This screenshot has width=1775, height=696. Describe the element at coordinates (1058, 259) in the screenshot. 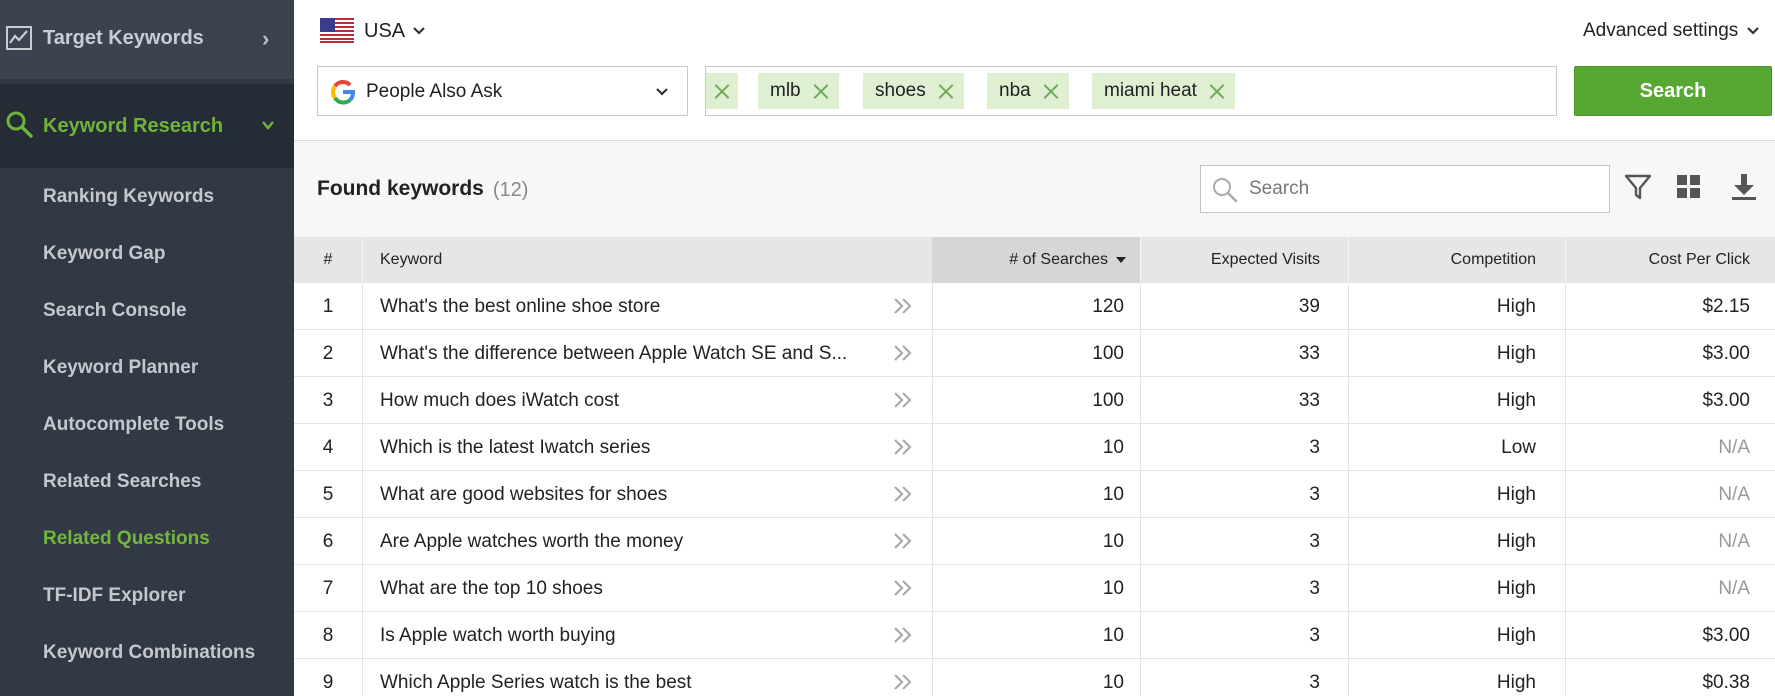

I see `column-header-searches-label: # of Searches` at that location.